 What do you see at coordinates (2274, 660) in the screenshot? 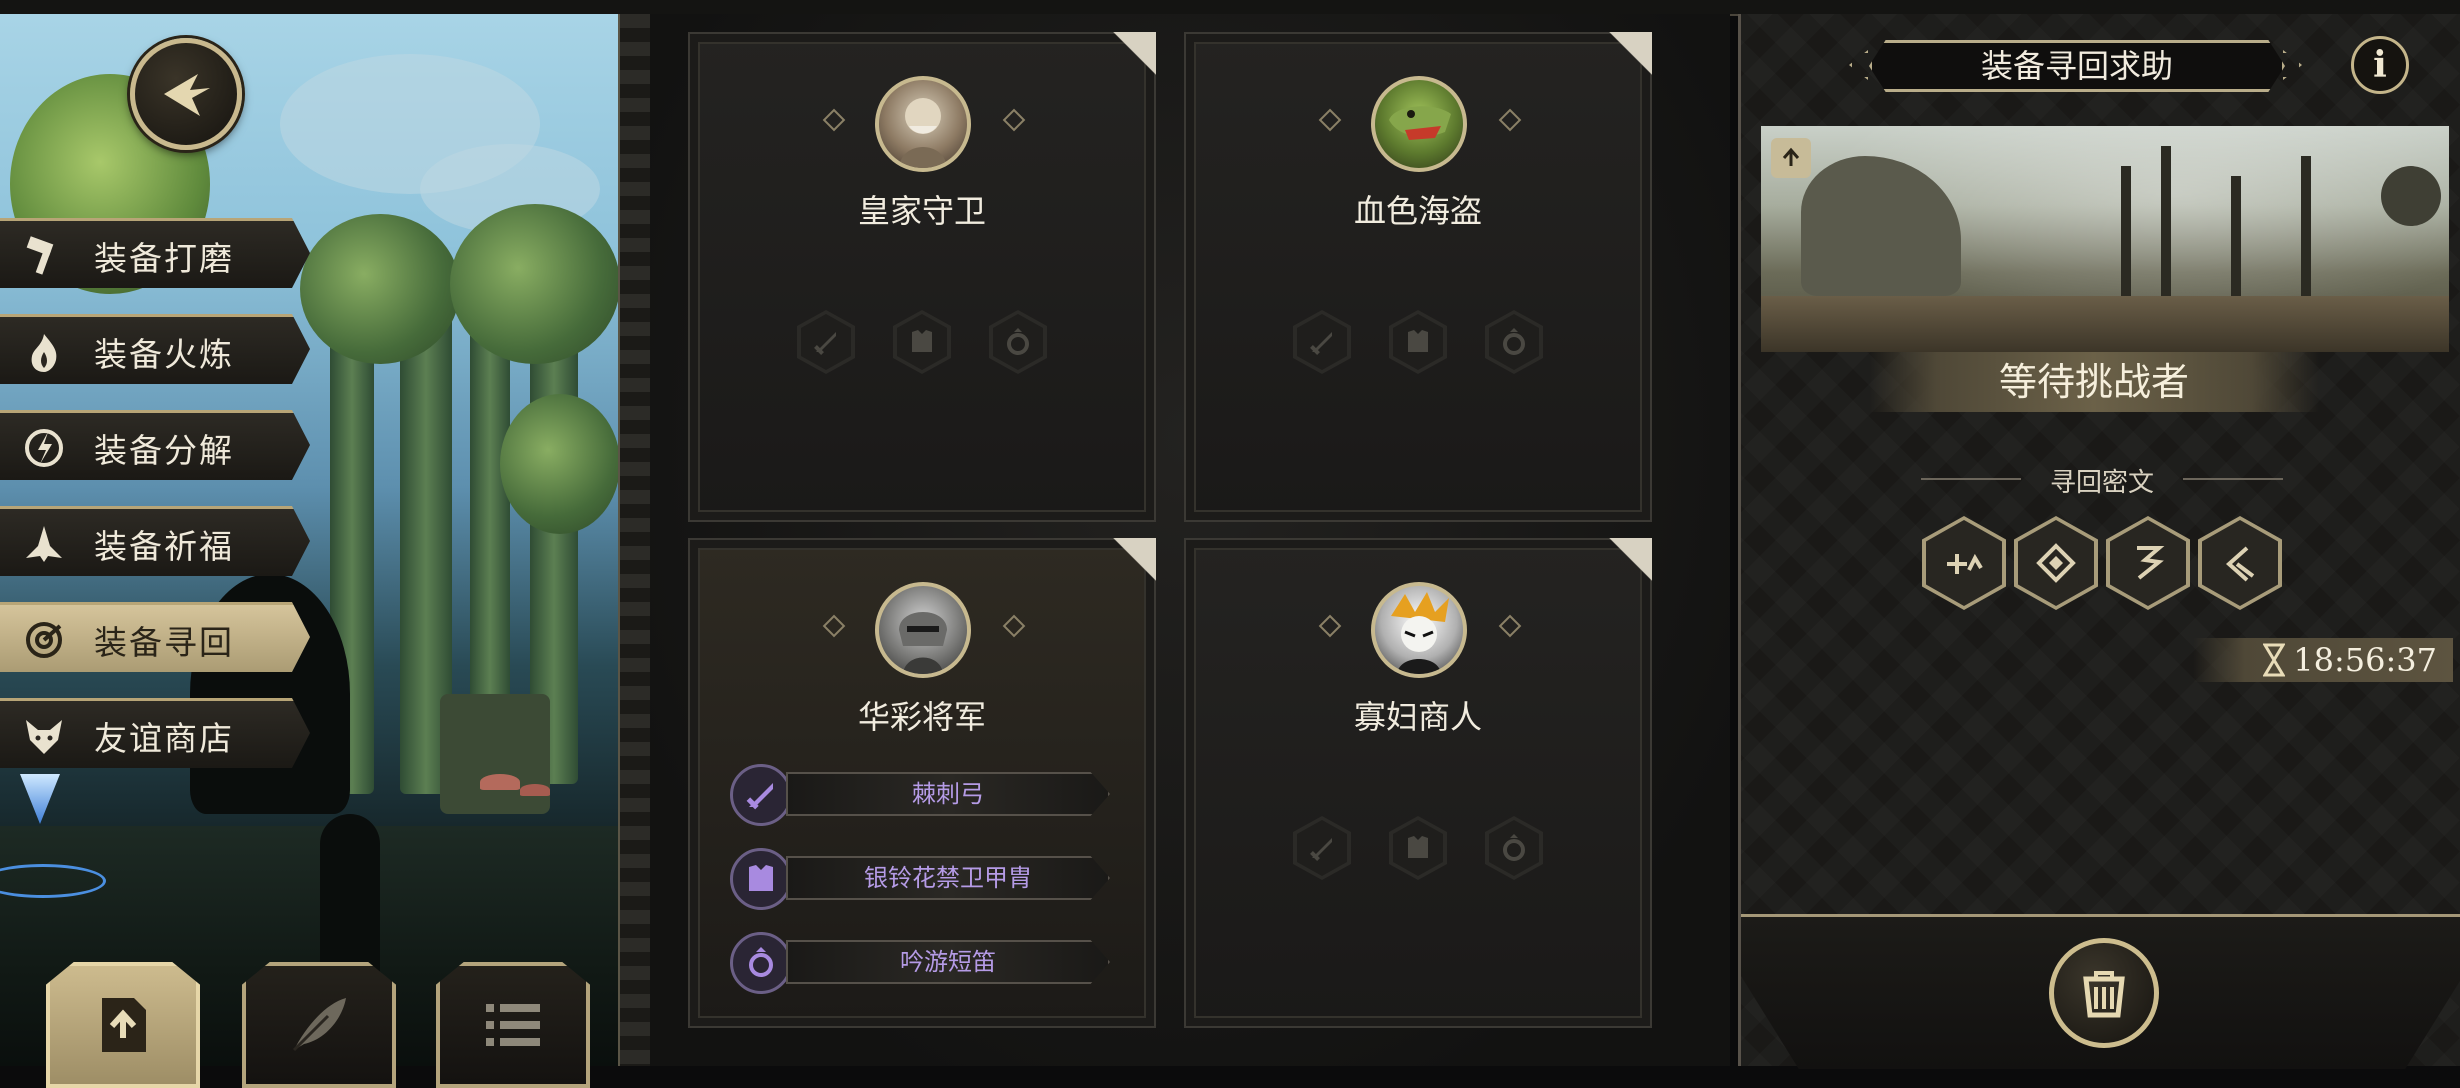
I see `hourglass-icon` at bounding box center [2274, 660].